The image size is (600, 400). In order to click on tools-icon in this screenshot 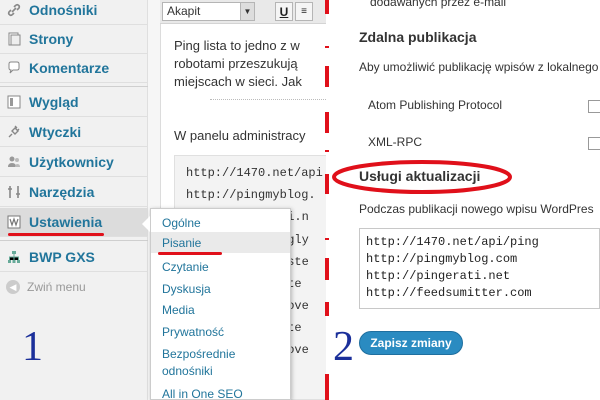, I will do `click(14, 192)`.